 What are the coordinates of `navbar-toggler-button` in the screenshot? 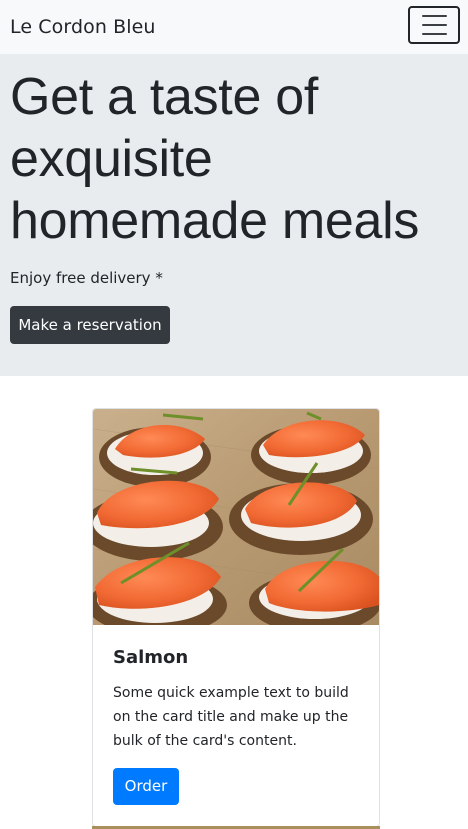 It's located at (434, 25).